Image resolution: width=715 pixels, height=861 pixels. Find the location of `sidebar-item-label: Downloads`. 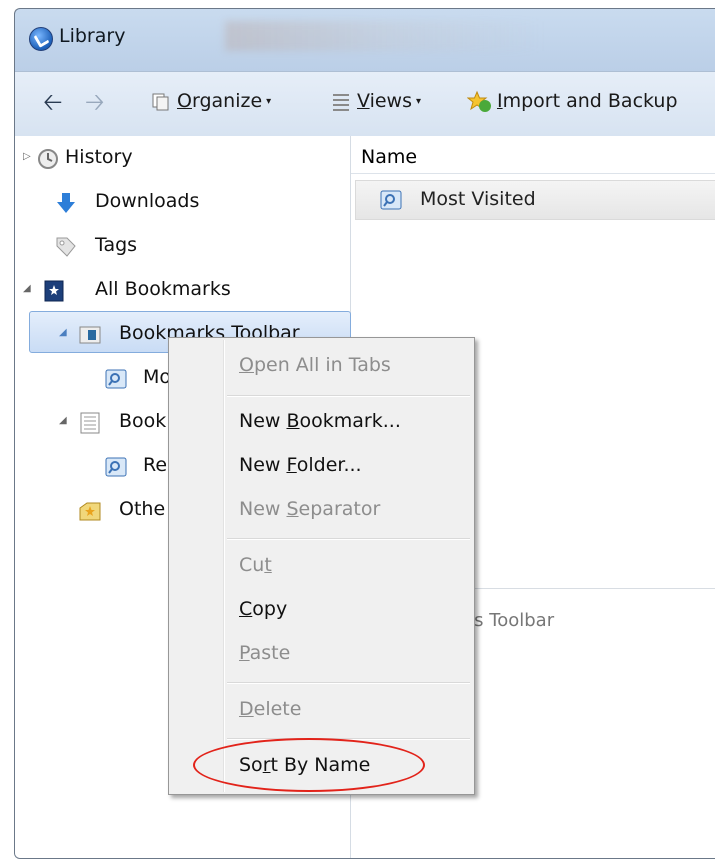

sidebar-item-label: Downloads is located at coordinates (147, 201).